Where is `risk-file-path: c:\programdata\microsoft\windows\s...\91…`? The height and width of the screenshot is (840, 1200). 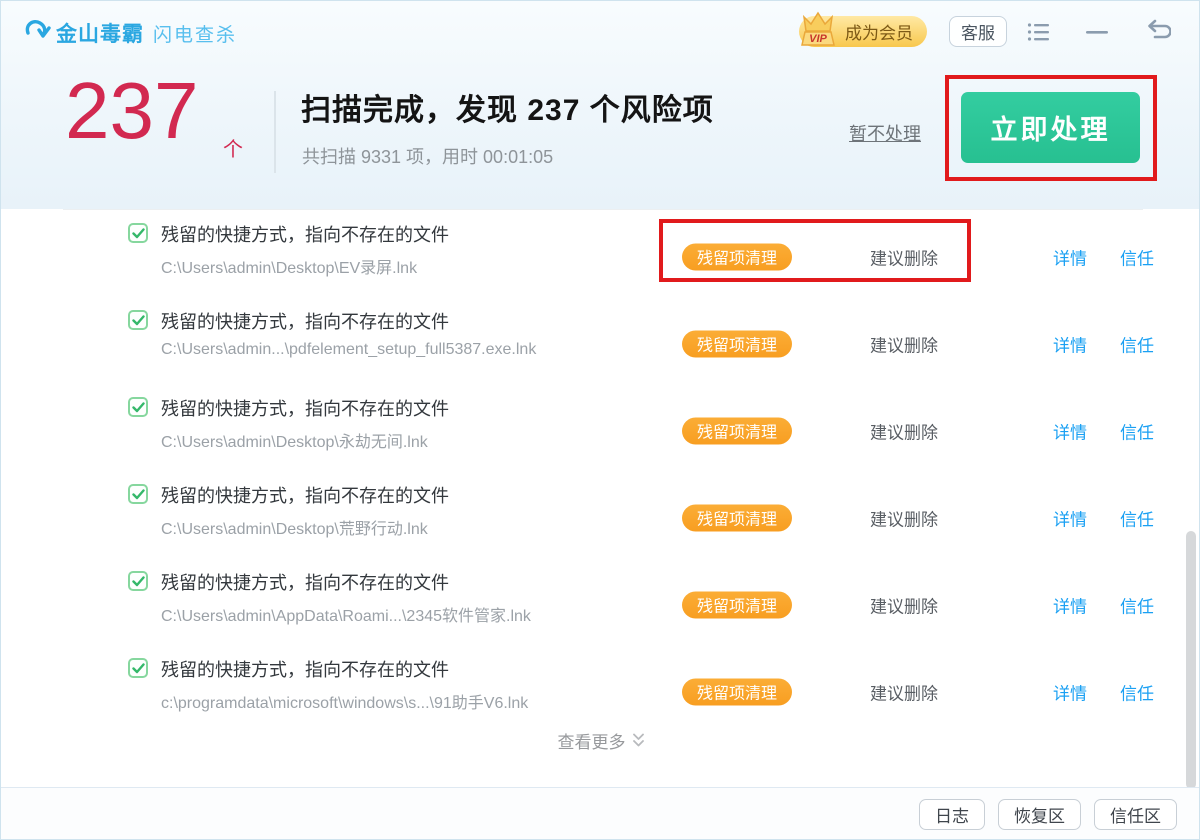 risk-file-path: c:\programdata\microsoft\windows\s...\91… is located at coordinates (345, 703).